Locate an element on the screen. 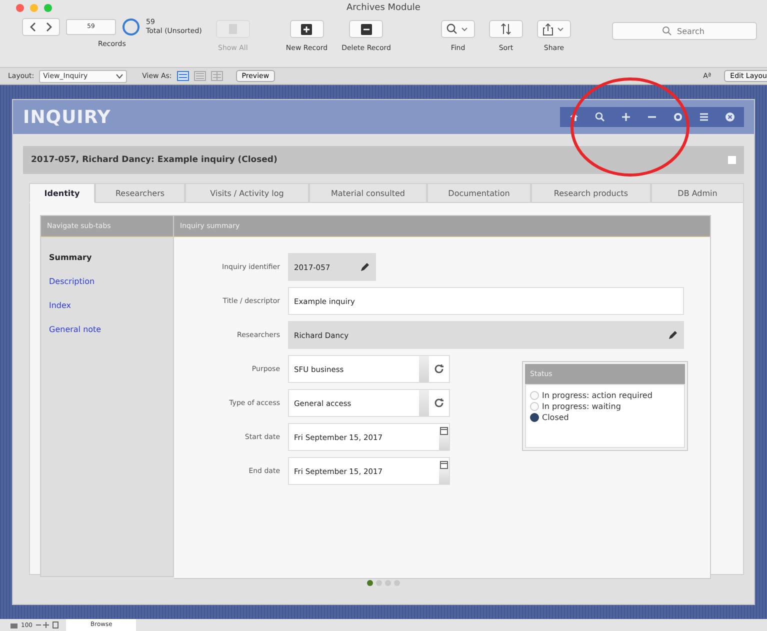  delete-button is located at coordinates (366, 29).